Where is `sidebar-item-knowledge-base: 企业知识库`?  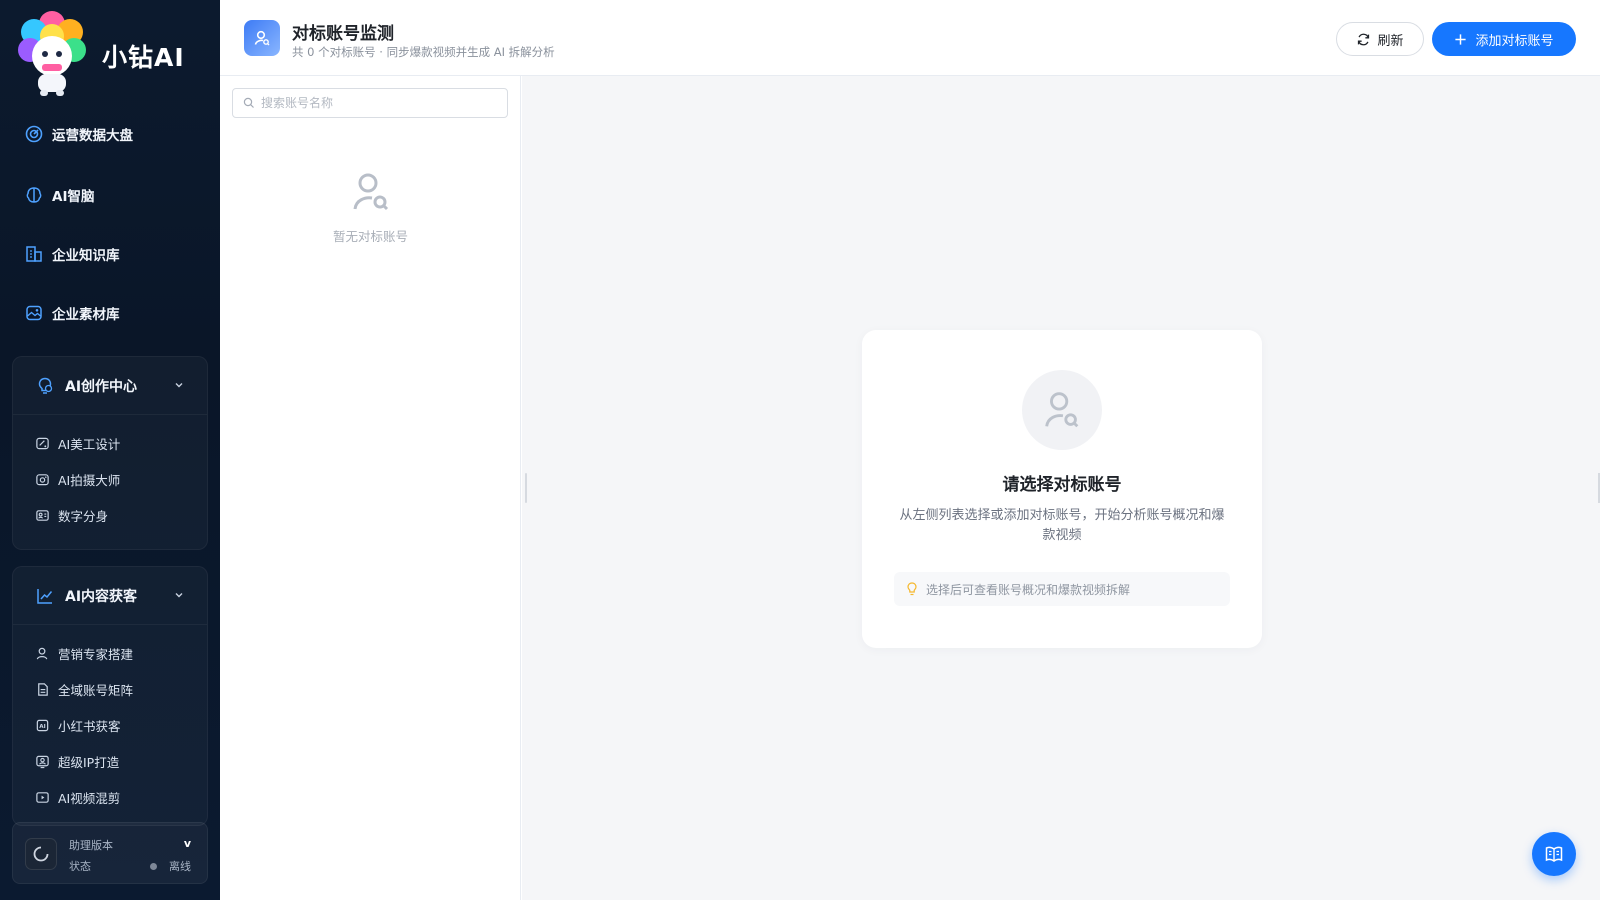
sidebar-item-knowledge-base: 企业知识库 is located at coordinates (72, 254).